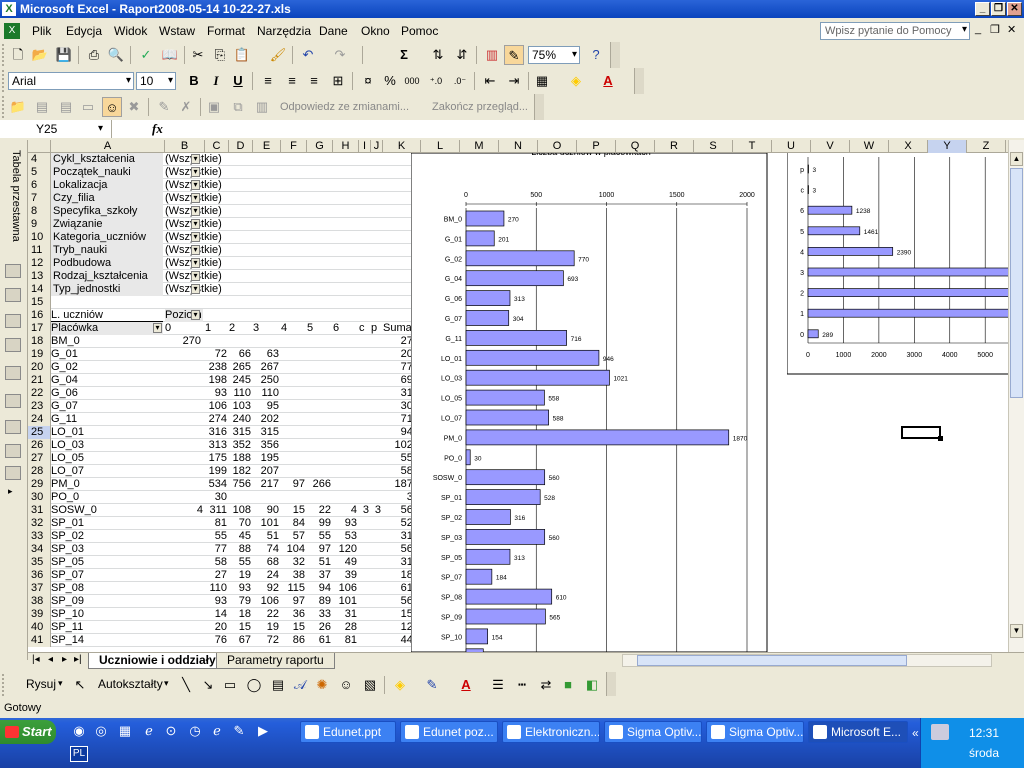  What do you see at coordinates (266, 614) in the screenshot?
I see `value-cell: 22` at bounding box center [266, 614].